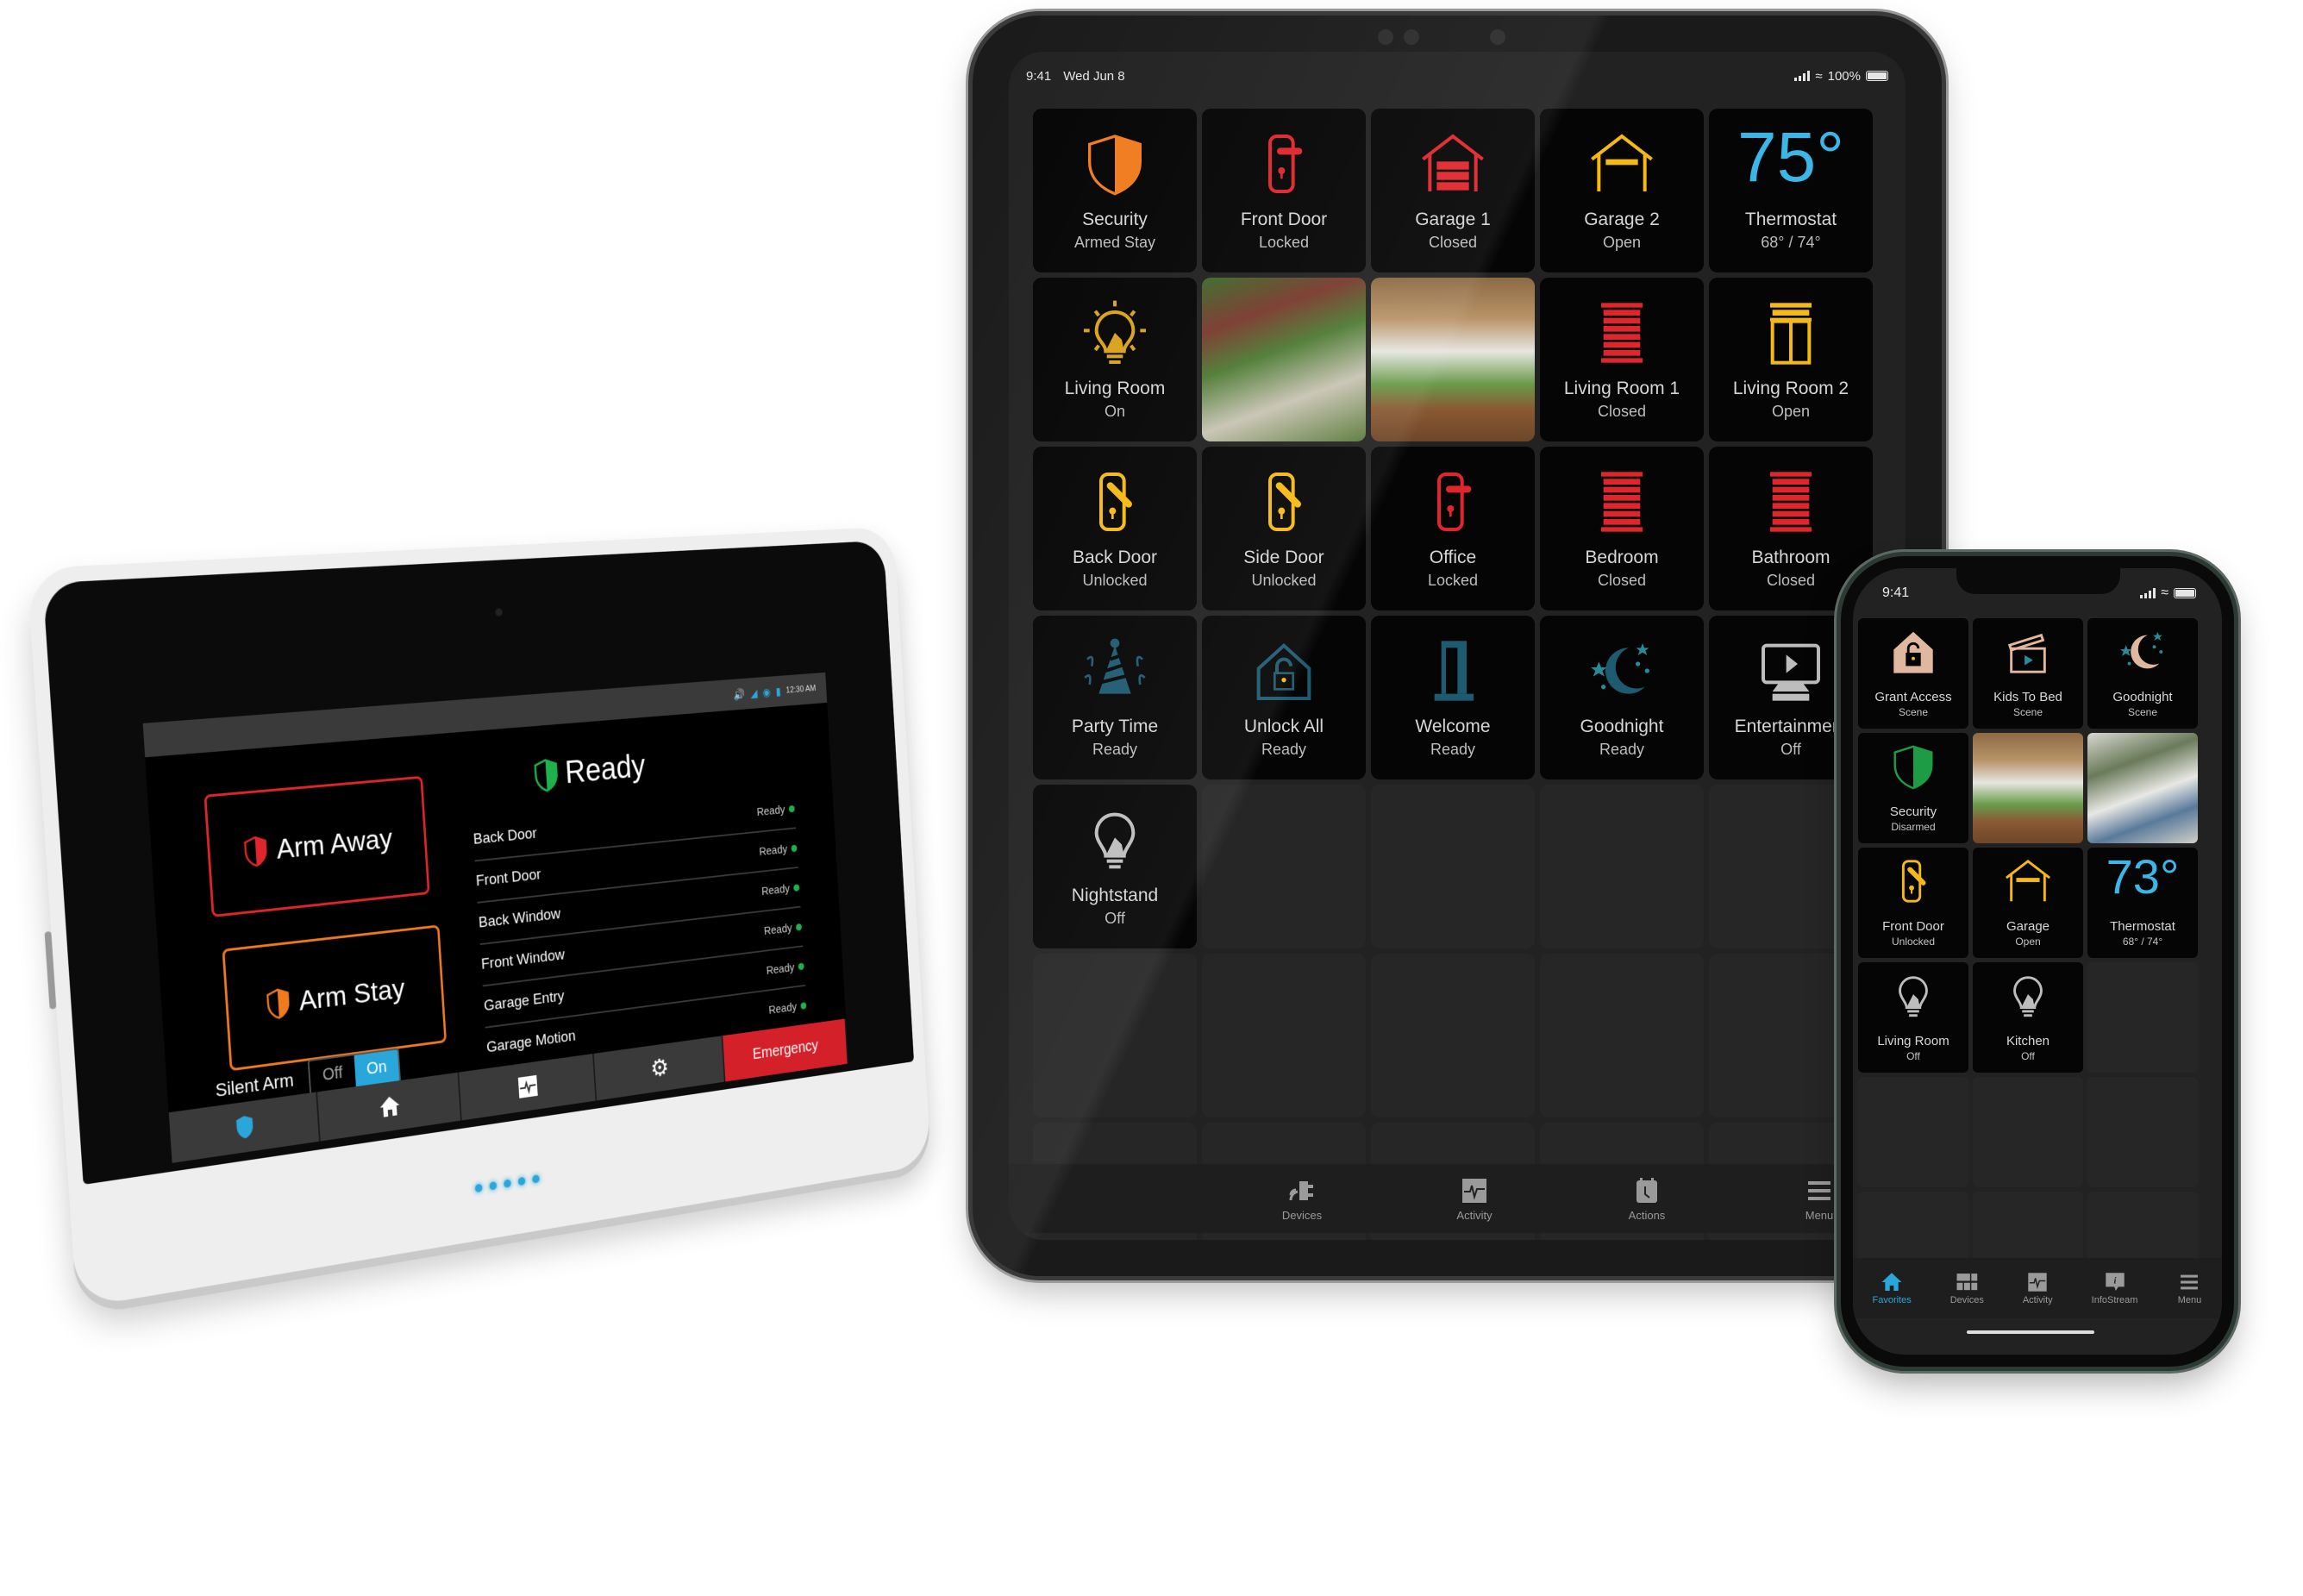 This screenshot has height=1596, width=2303. I want to click on device-tile: Kitchen Off, so click(2028, 1018).